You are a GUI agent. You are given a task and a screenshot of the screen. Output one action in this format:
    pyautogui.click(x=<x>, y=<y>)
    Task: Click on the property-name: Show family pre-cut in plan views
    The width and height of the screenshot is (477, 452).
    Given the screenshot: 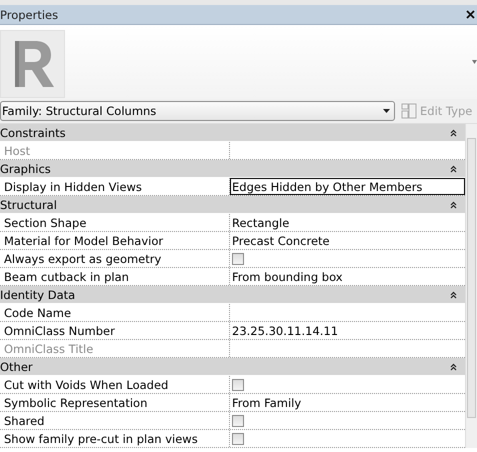 What is the action you would take?
    pyautogui.click(x=101, y=439)
    